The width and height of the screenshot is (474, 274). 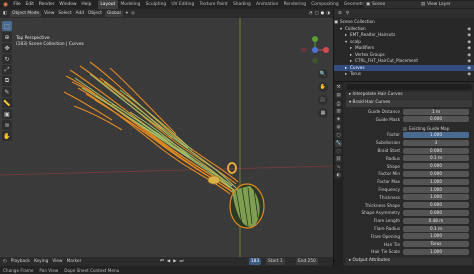 I want to click on expand-arrow-icon: ▸, so click(x=346, y=74).